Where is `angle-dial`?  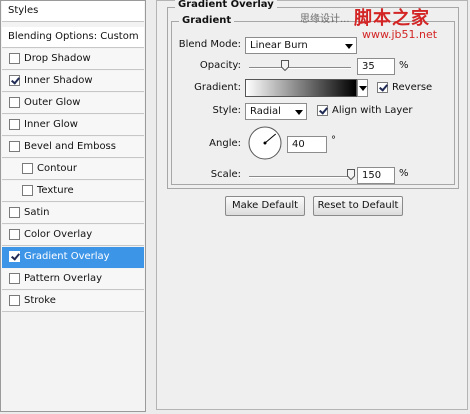 angle-dial is located at coordinates (265, 143).